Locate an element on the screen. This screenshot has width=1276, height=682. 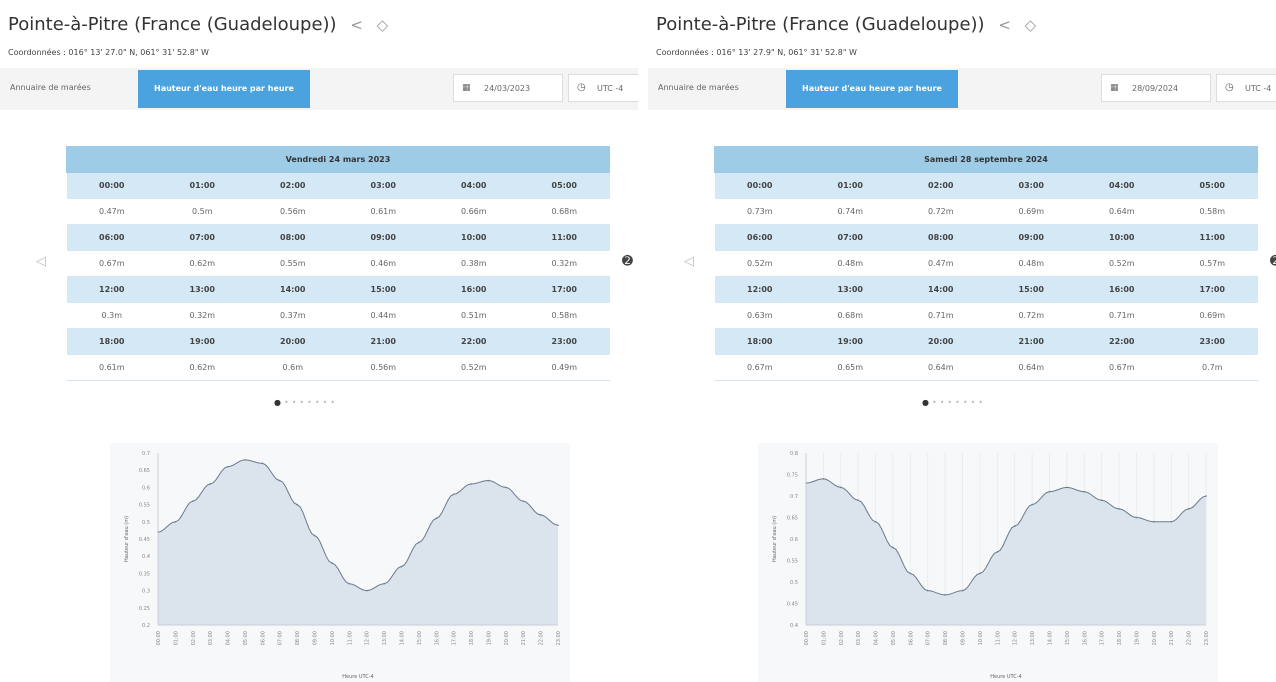
timezone-value: UTC -4 is located at coordinates (610, 88).